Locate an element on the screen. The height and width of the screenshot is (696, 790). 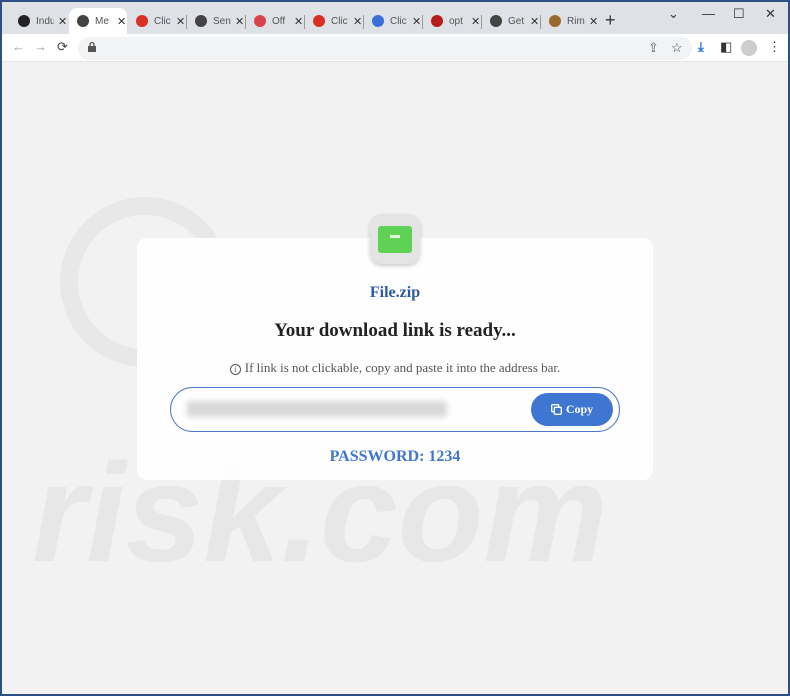
tab-title: opt is located at coordinates (456, 21).